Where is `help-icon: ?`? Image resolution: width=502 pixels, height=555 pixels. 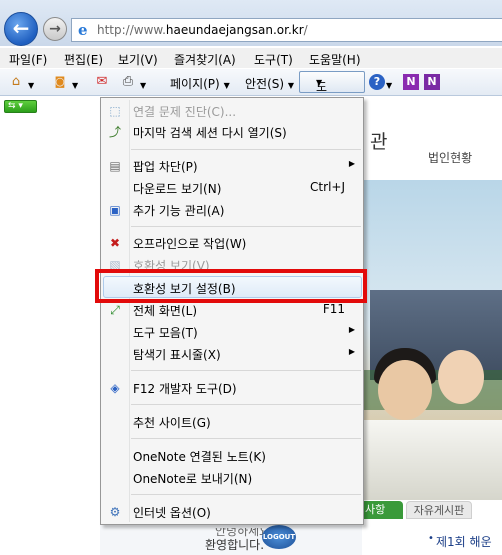
help-icon: ? is located at coordinates (377, 82).